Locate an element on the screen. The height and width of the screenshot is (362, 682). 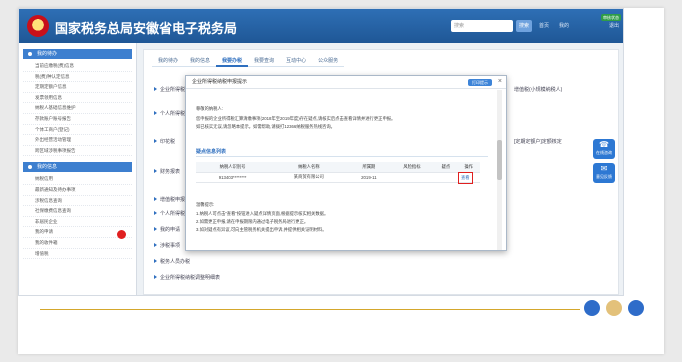
sidebar-item: 增值税 is located at coordinates (77, 254).